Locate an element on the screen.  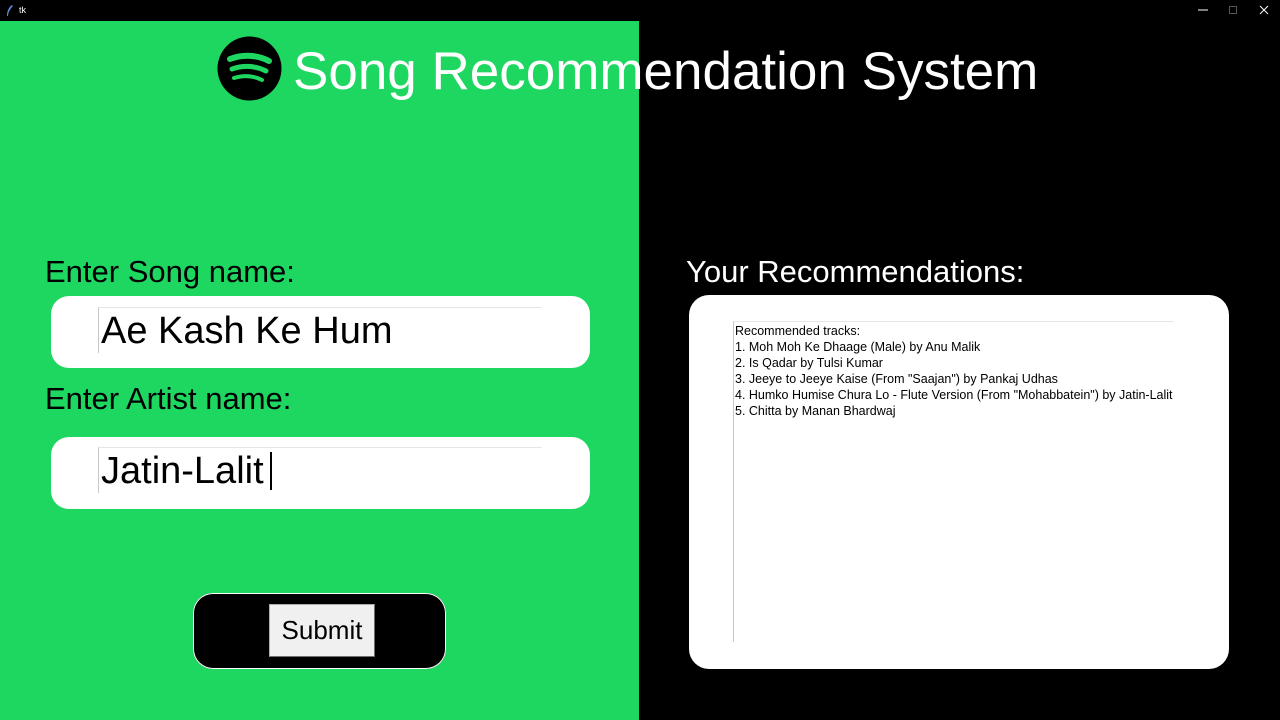
close-icon is located at coordinates (1264, 10).